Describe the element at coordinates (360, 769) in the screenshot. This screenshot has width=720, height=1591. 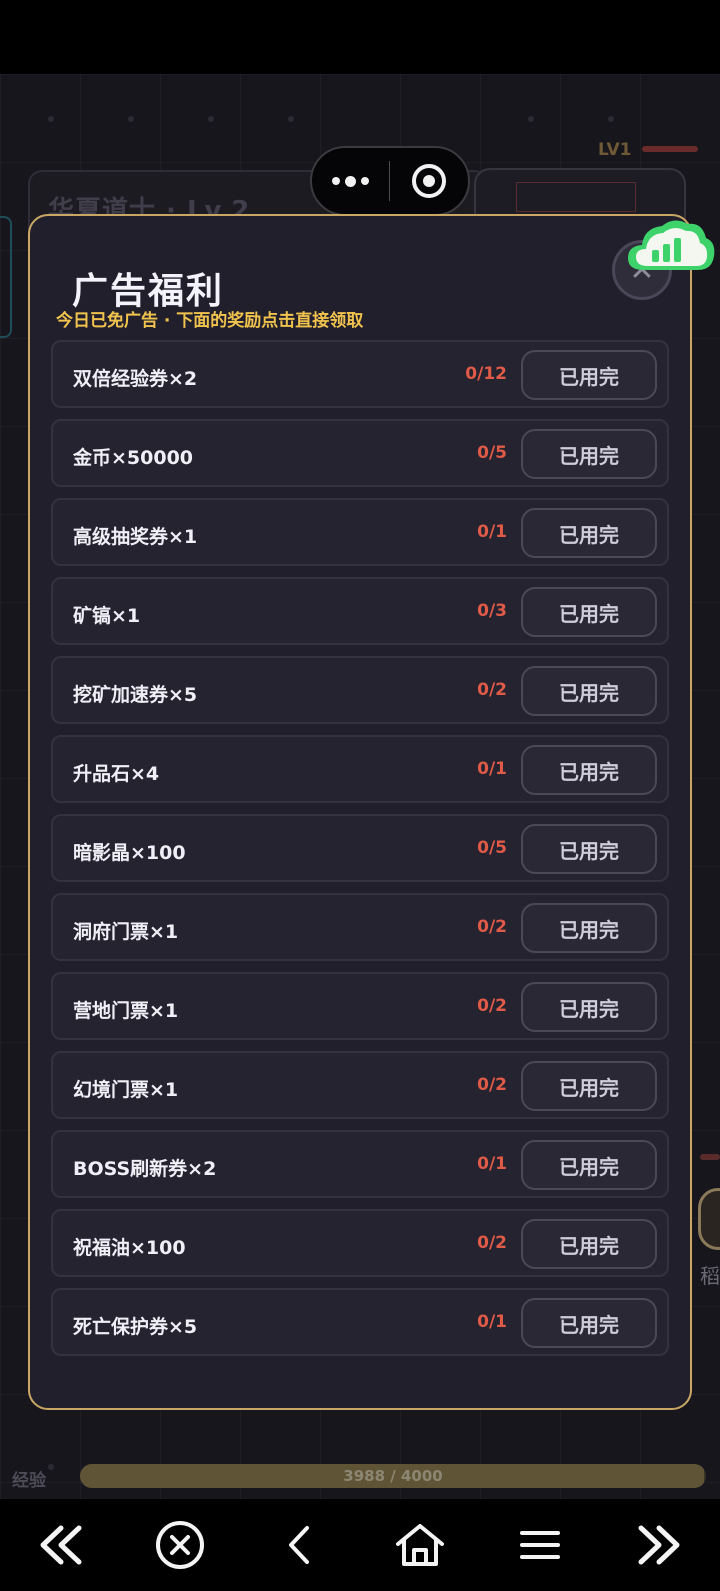
I see `reward-row: 升品石×4 0/1 已用完` at that location.